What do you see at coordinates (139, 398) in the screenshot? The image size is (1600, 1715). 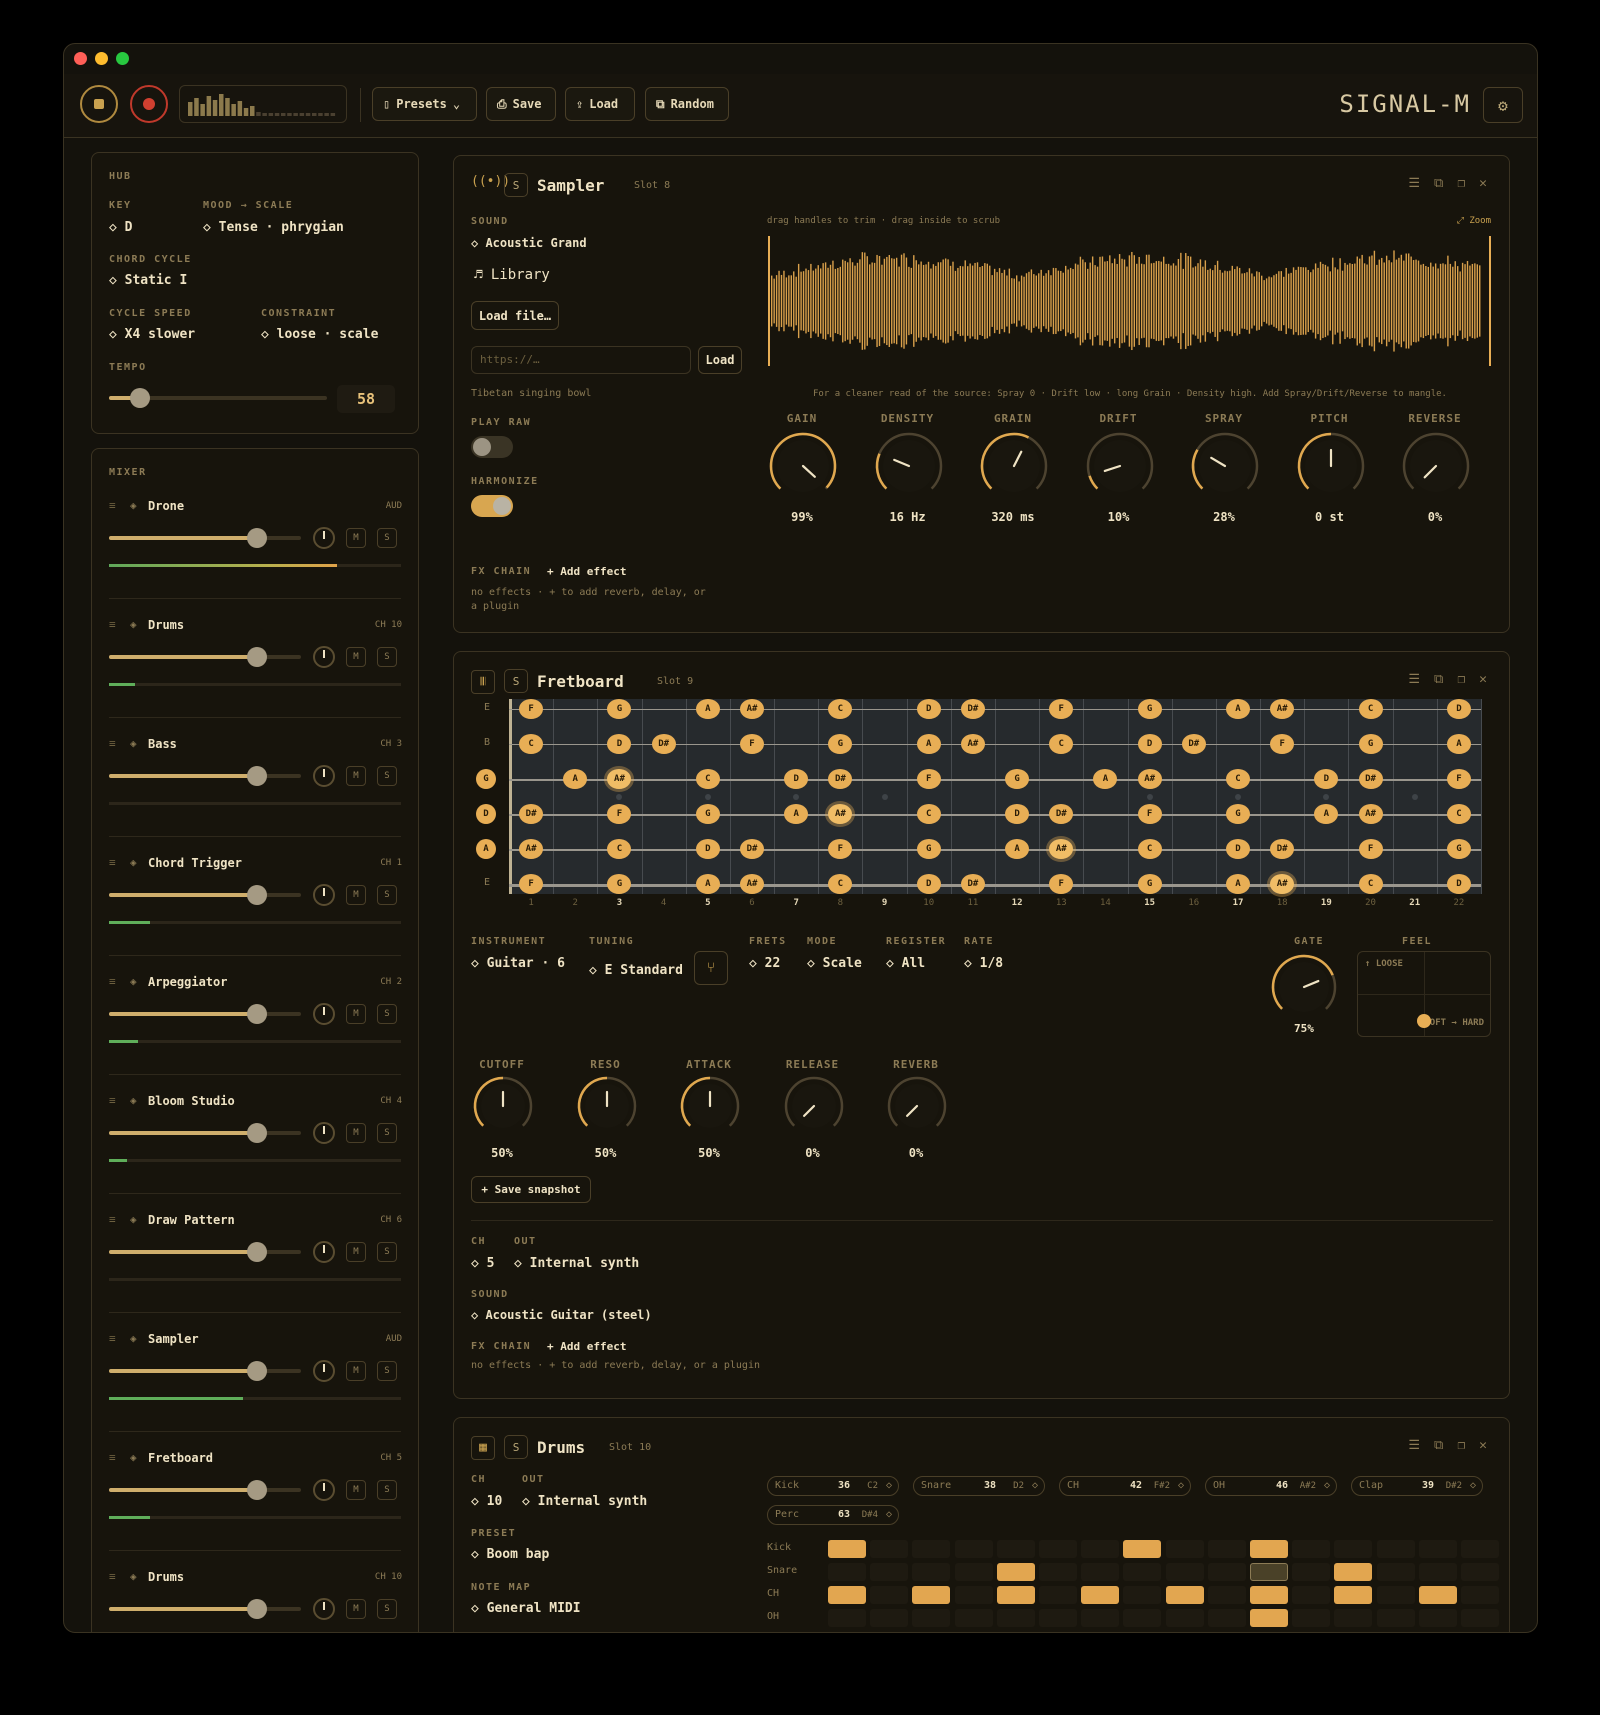 I see `tempo-thumb` at bounding box center [139, 398].